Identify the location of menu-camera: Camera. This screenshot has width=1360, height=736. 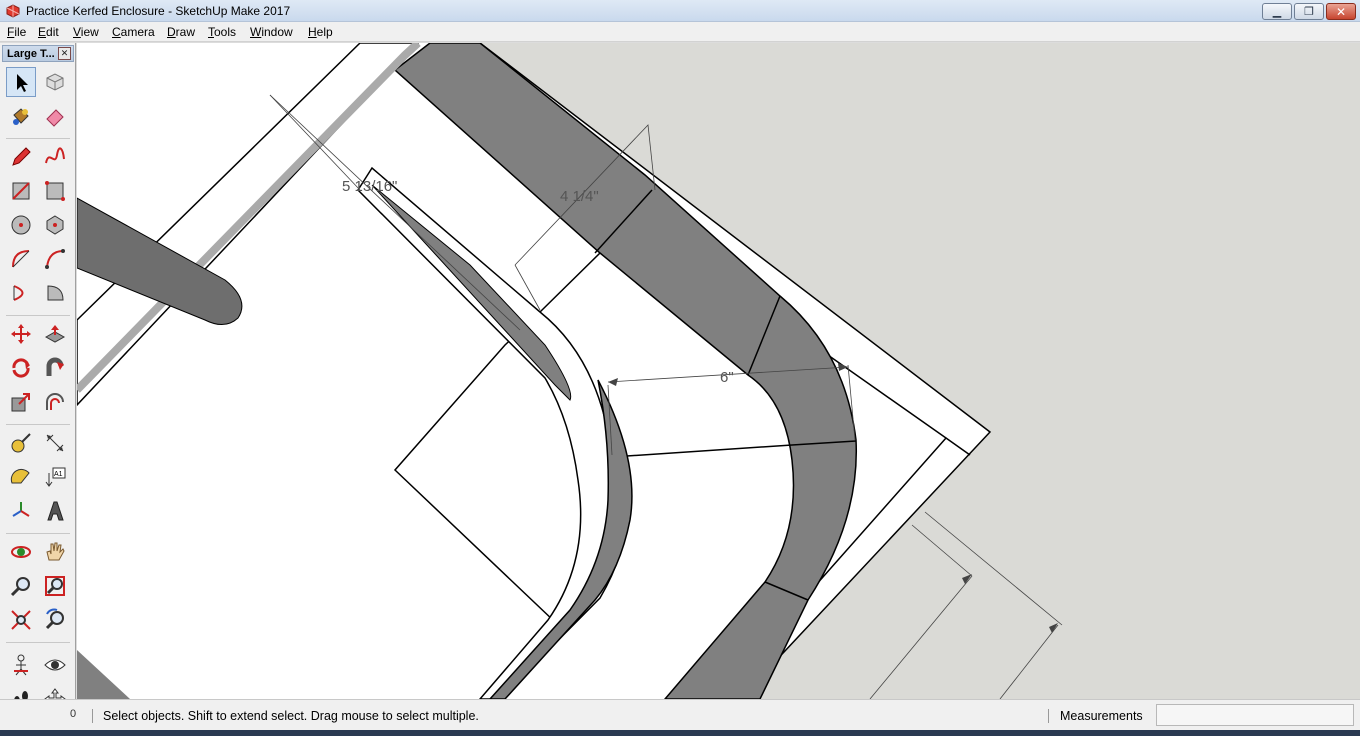
(133, 32).